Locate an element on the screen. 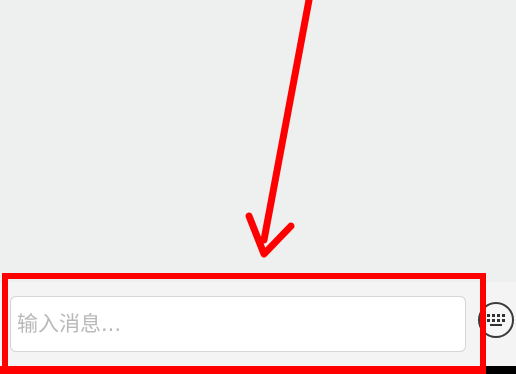 Image resolution: width=516 pixels, height=374 pixels. keyboard-icon is located at coordinates (496, 320).